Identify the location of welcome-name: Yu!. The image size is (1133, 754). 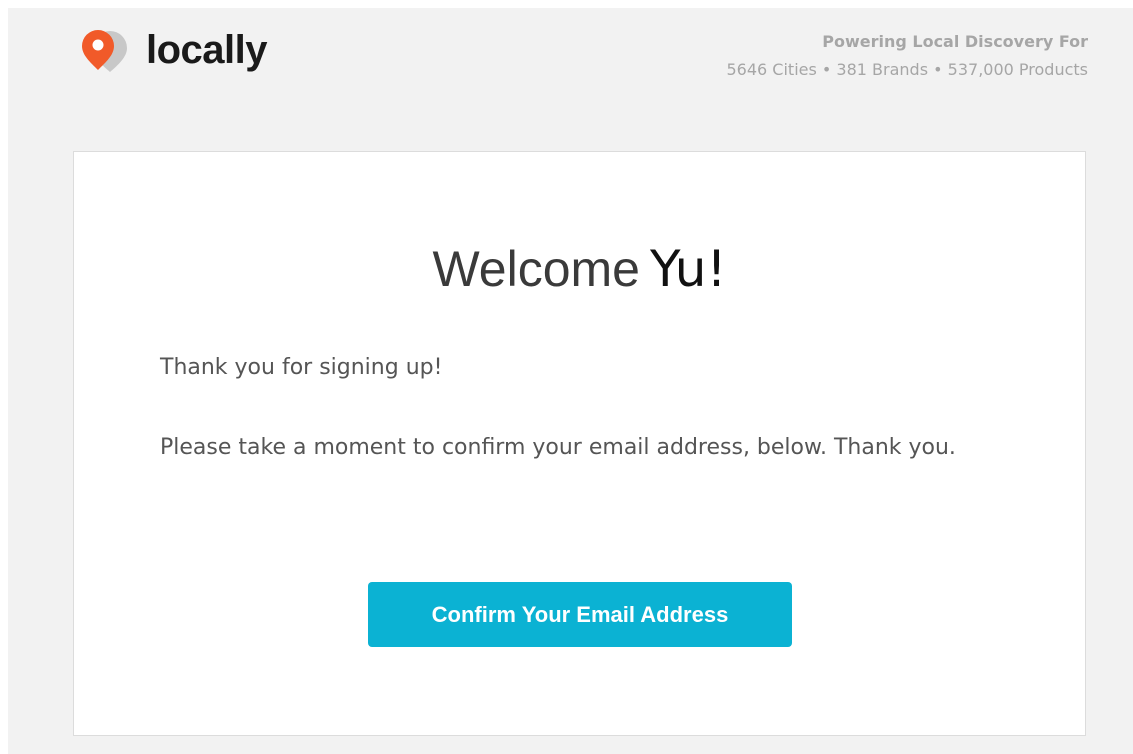
(688, 269).